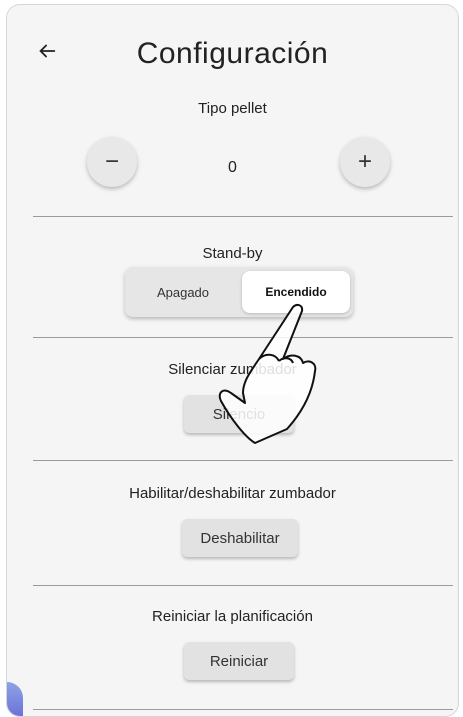  What do you see at coordinates (232, 493) in the screenshot?
I see `buzzer-toggle-label: Habilitar/deshabilitar zumbador` at bounding box center [232, 493].